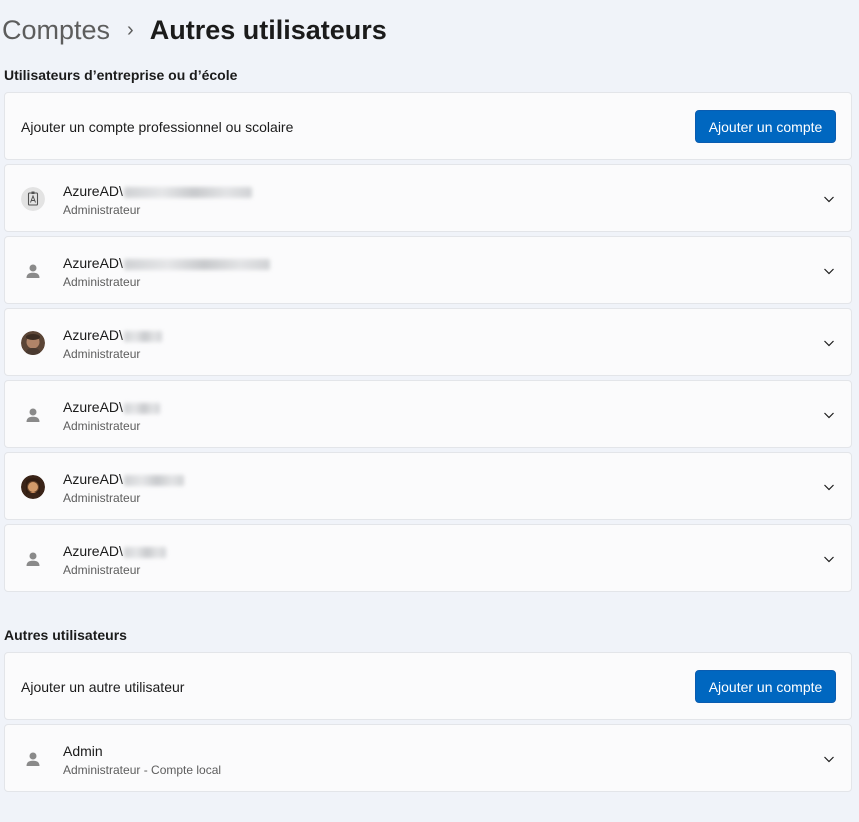  Describe the element at coordinates (428, 270) in the screenshot. I see `user-card-2: AzureAD\ Administrateur` at that location.